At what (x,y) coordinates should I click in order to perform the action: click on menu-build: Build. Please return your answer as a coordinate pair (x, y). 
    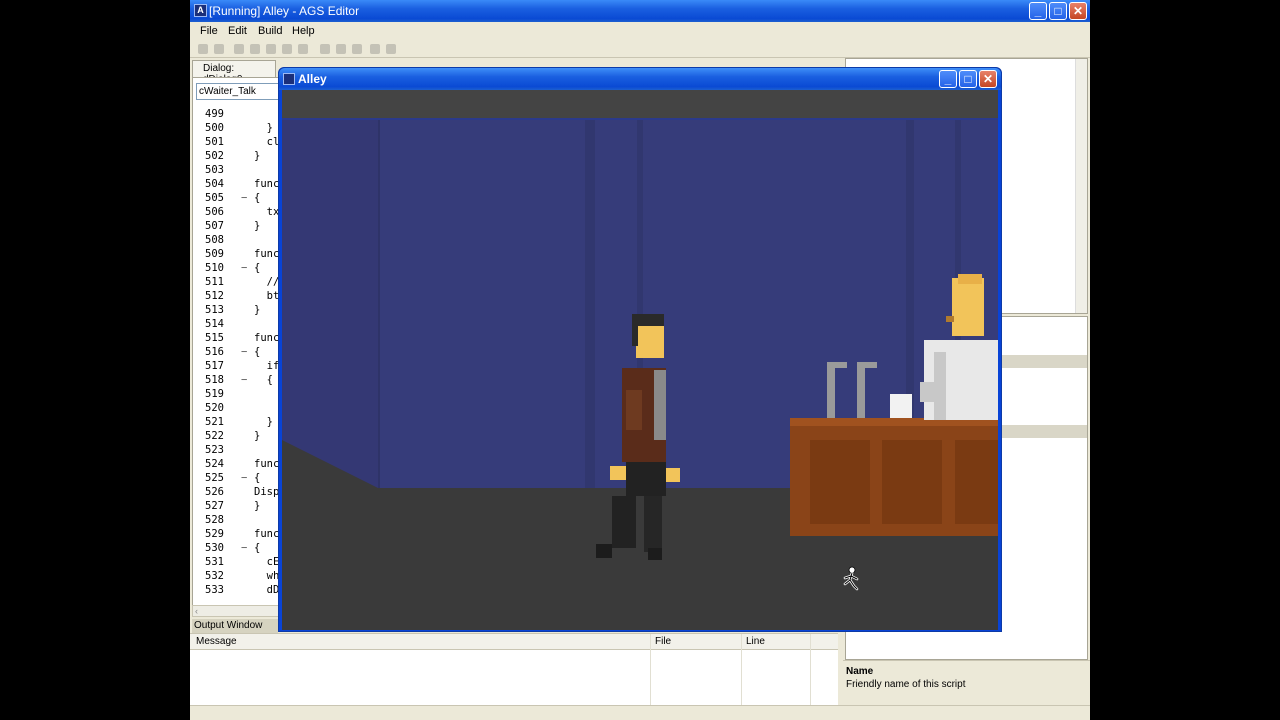
    Looking at the image, I should click on (270, 31).